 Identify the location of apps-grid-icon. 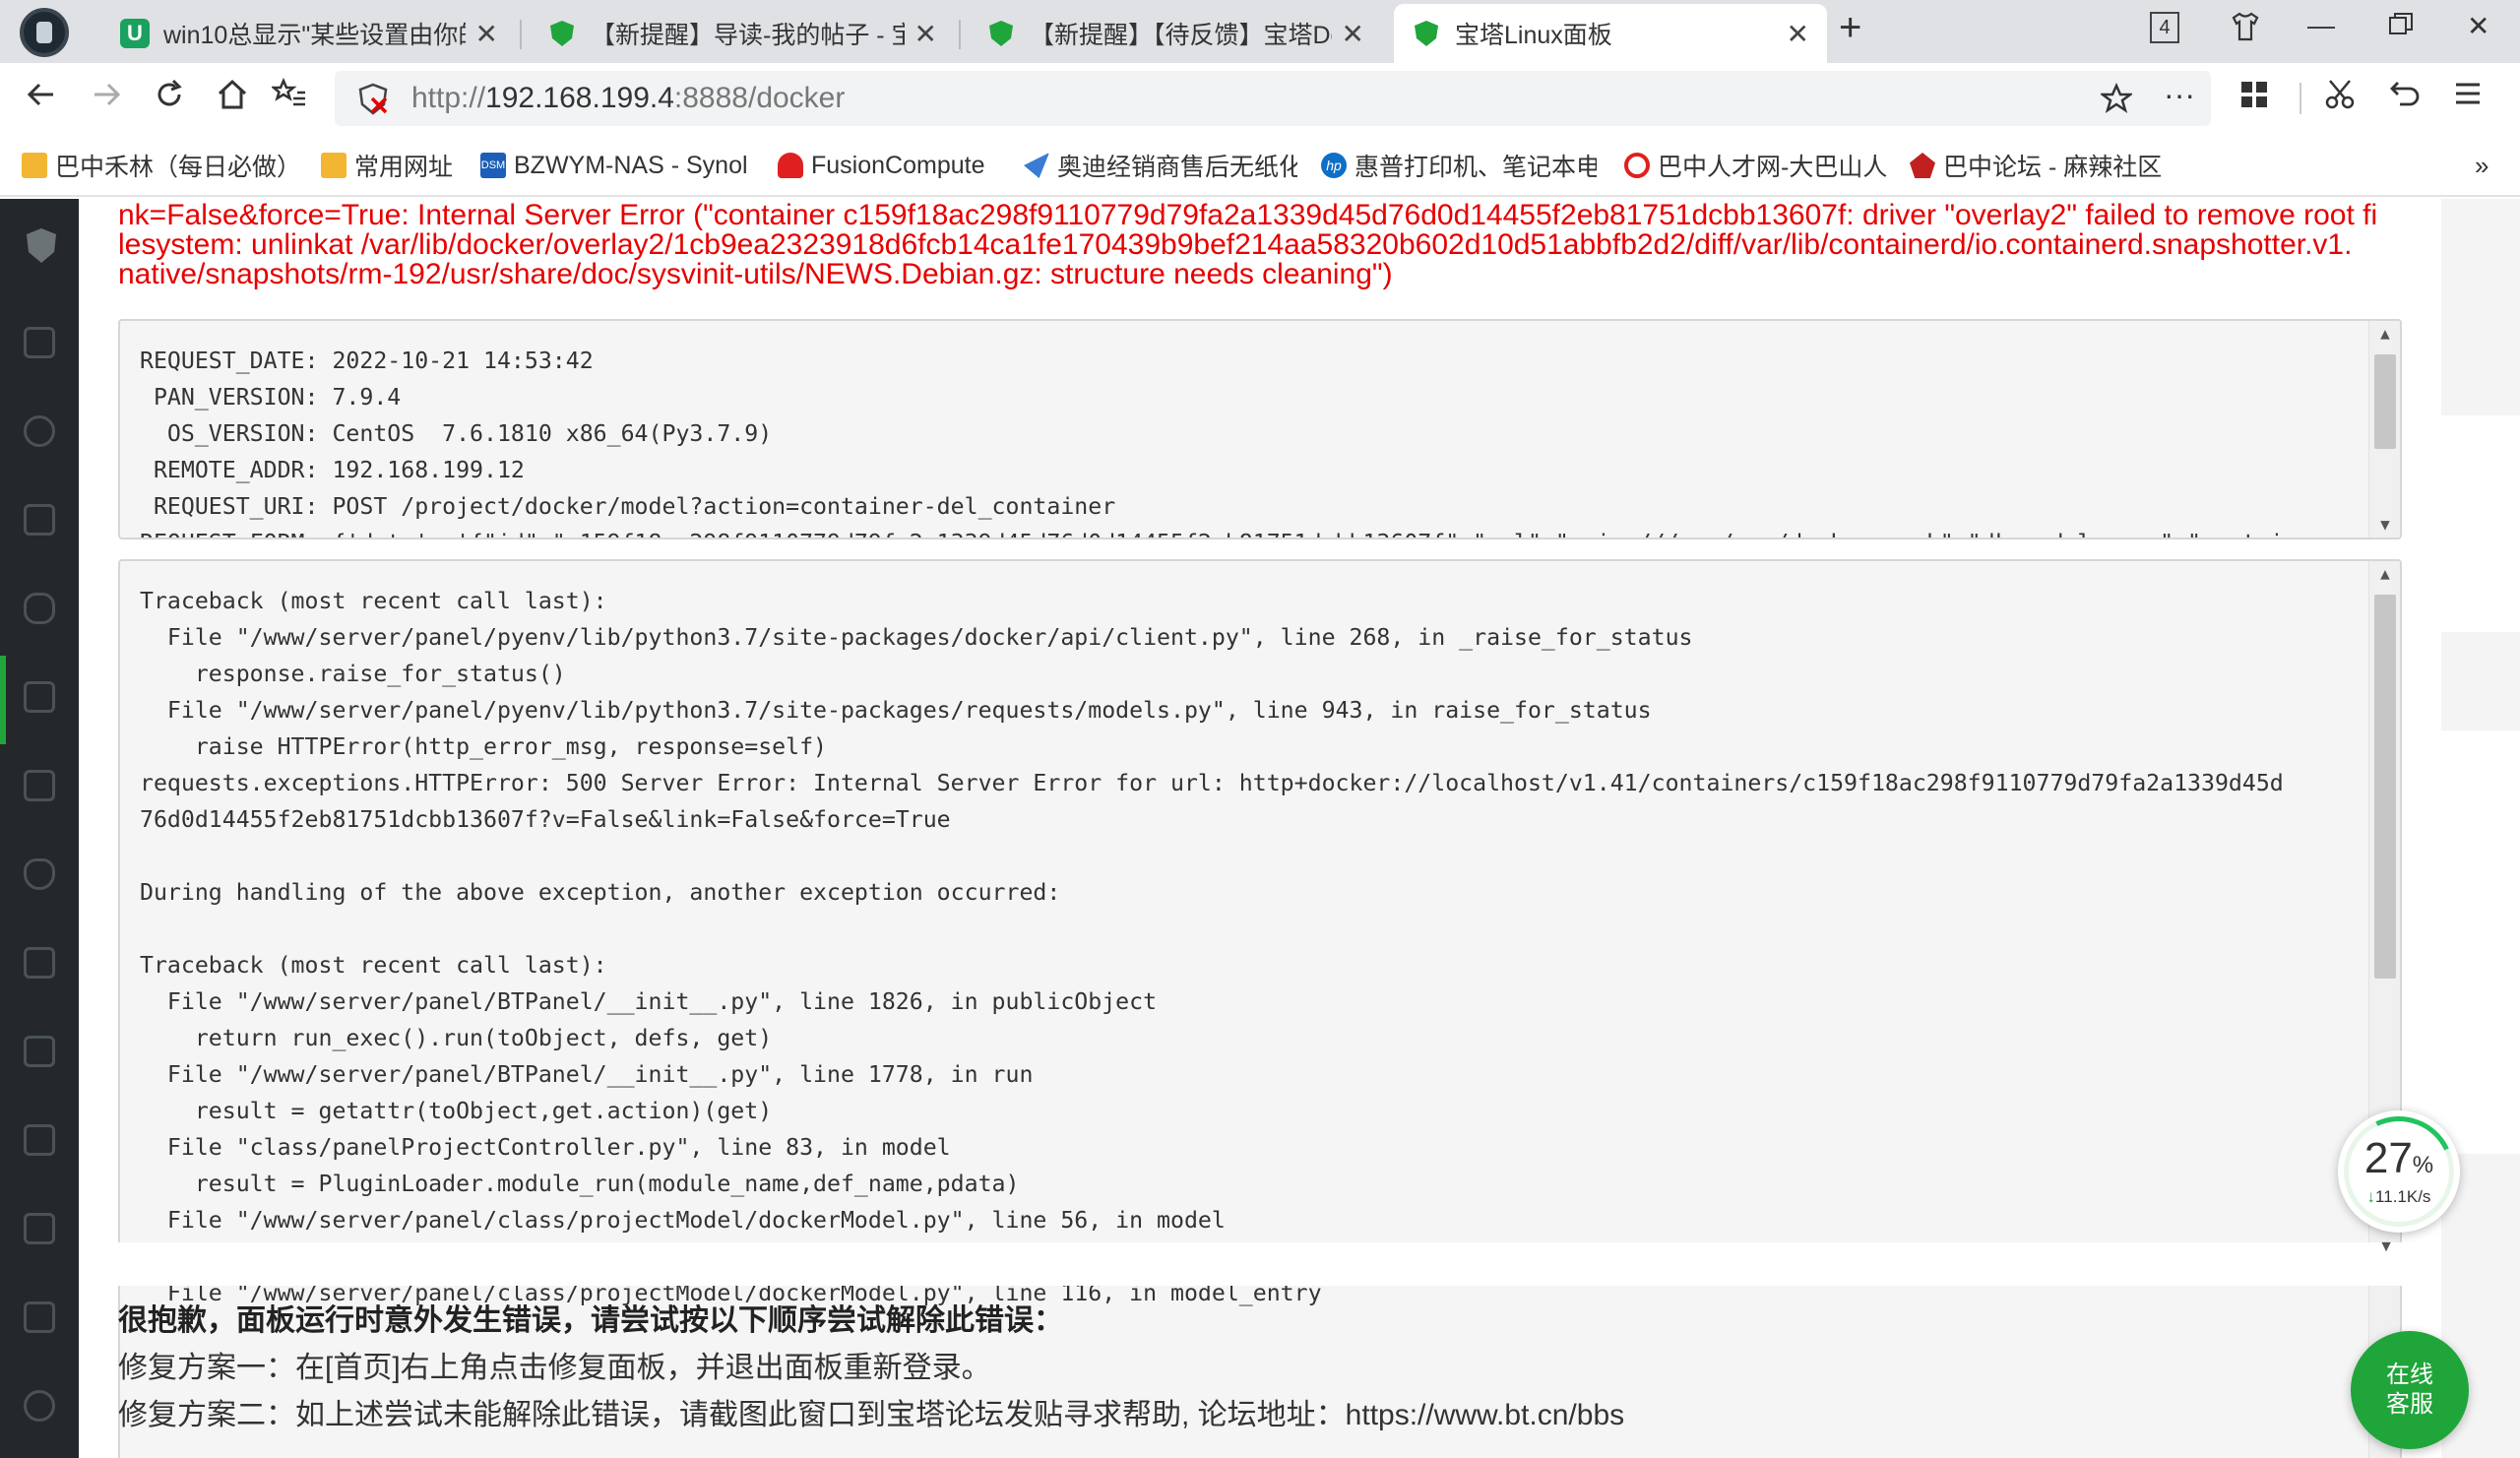
(2254, 98).